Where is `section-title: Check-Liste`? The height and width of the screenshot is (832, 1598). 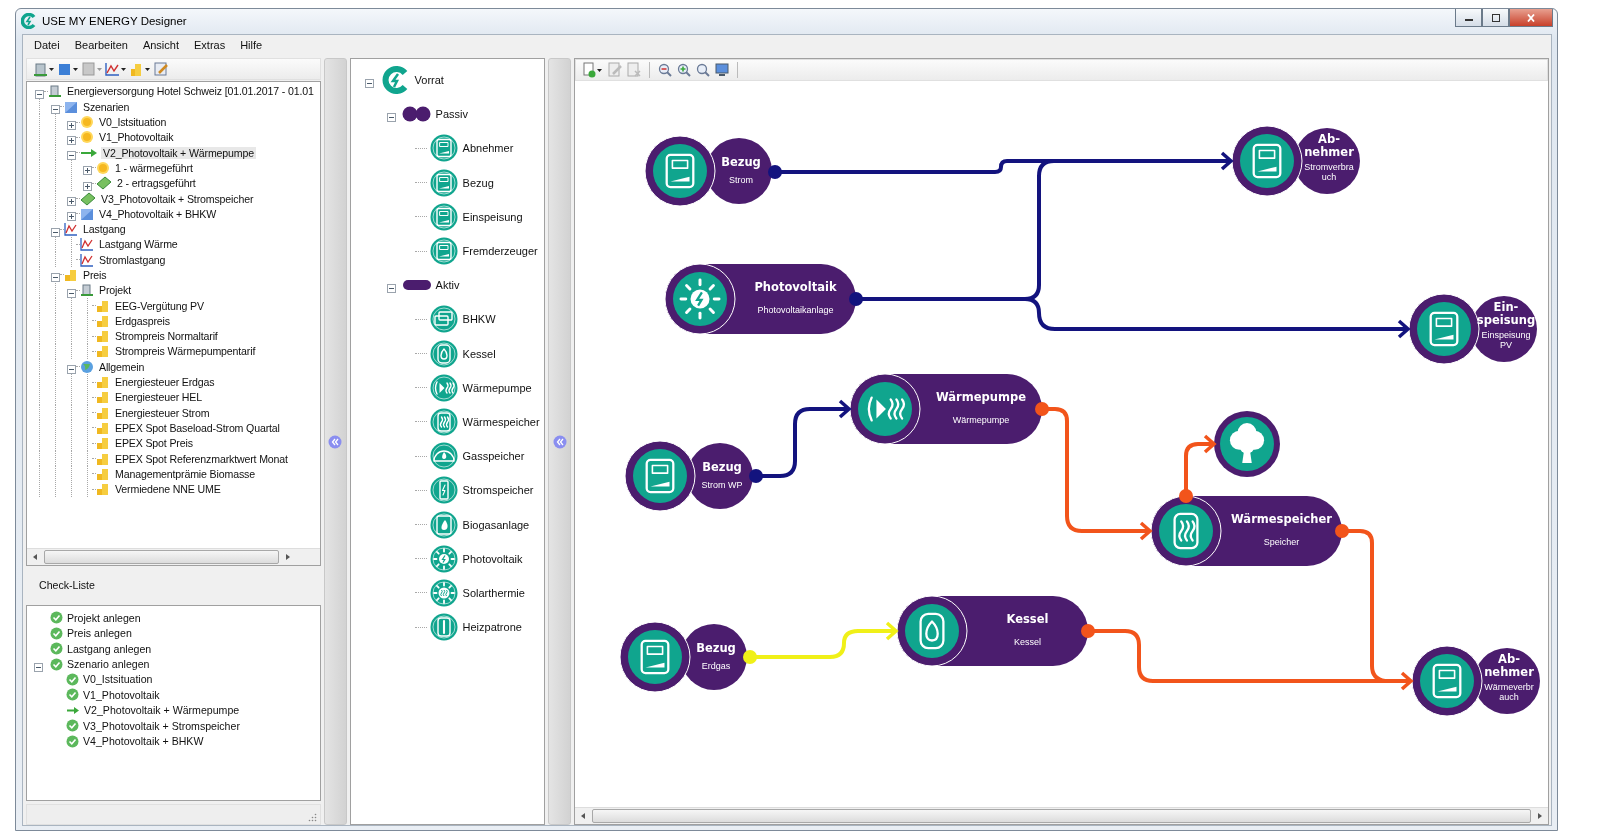 section-title: Check-Liste is located at coordinates (67, 586).